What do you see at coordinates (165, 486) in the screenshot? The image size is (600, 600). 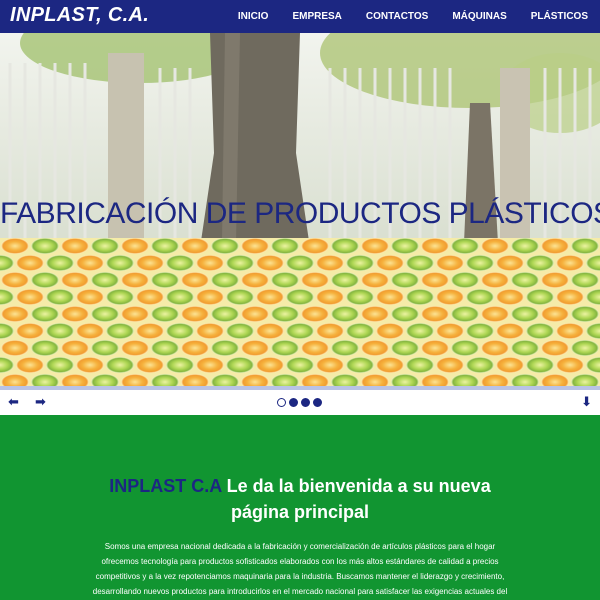 I see `welcome-brand-name: INPLAST C.A` at bounding box center [165, 486].